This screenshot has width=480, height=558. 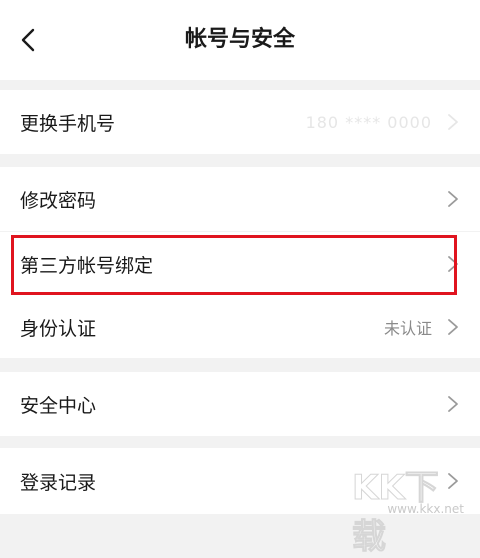 What do you see at coordinates (240, 122) in the screenshot?
I see `menu-item-change-phone: 更换手机号 180 **** 0000` at bounding box center [240, 122].